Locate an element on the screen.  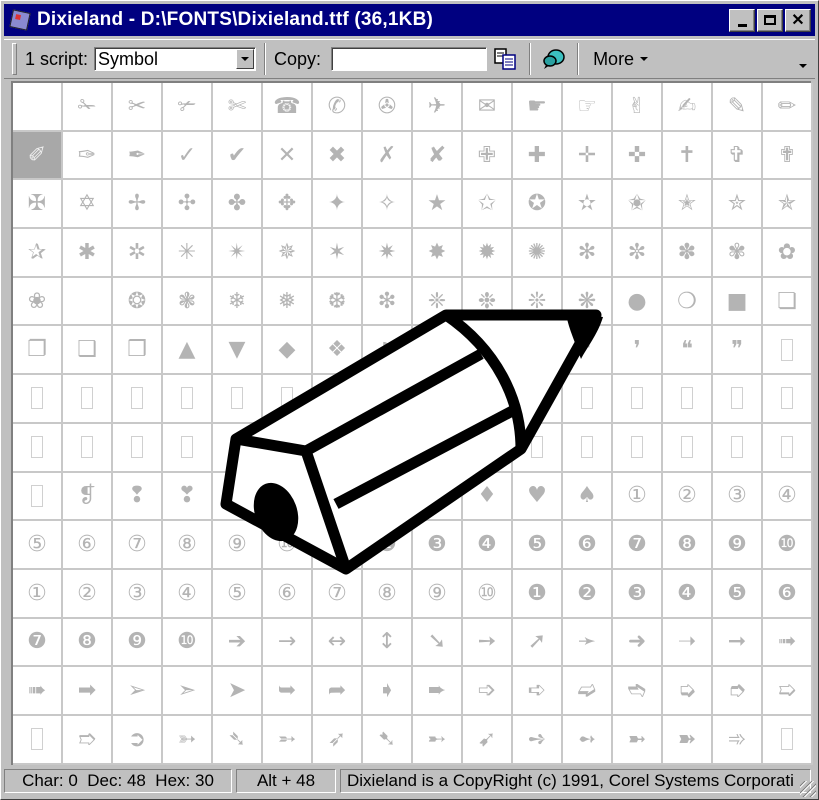
glyph-cell: ✯ is located at coordinates (788, 205).